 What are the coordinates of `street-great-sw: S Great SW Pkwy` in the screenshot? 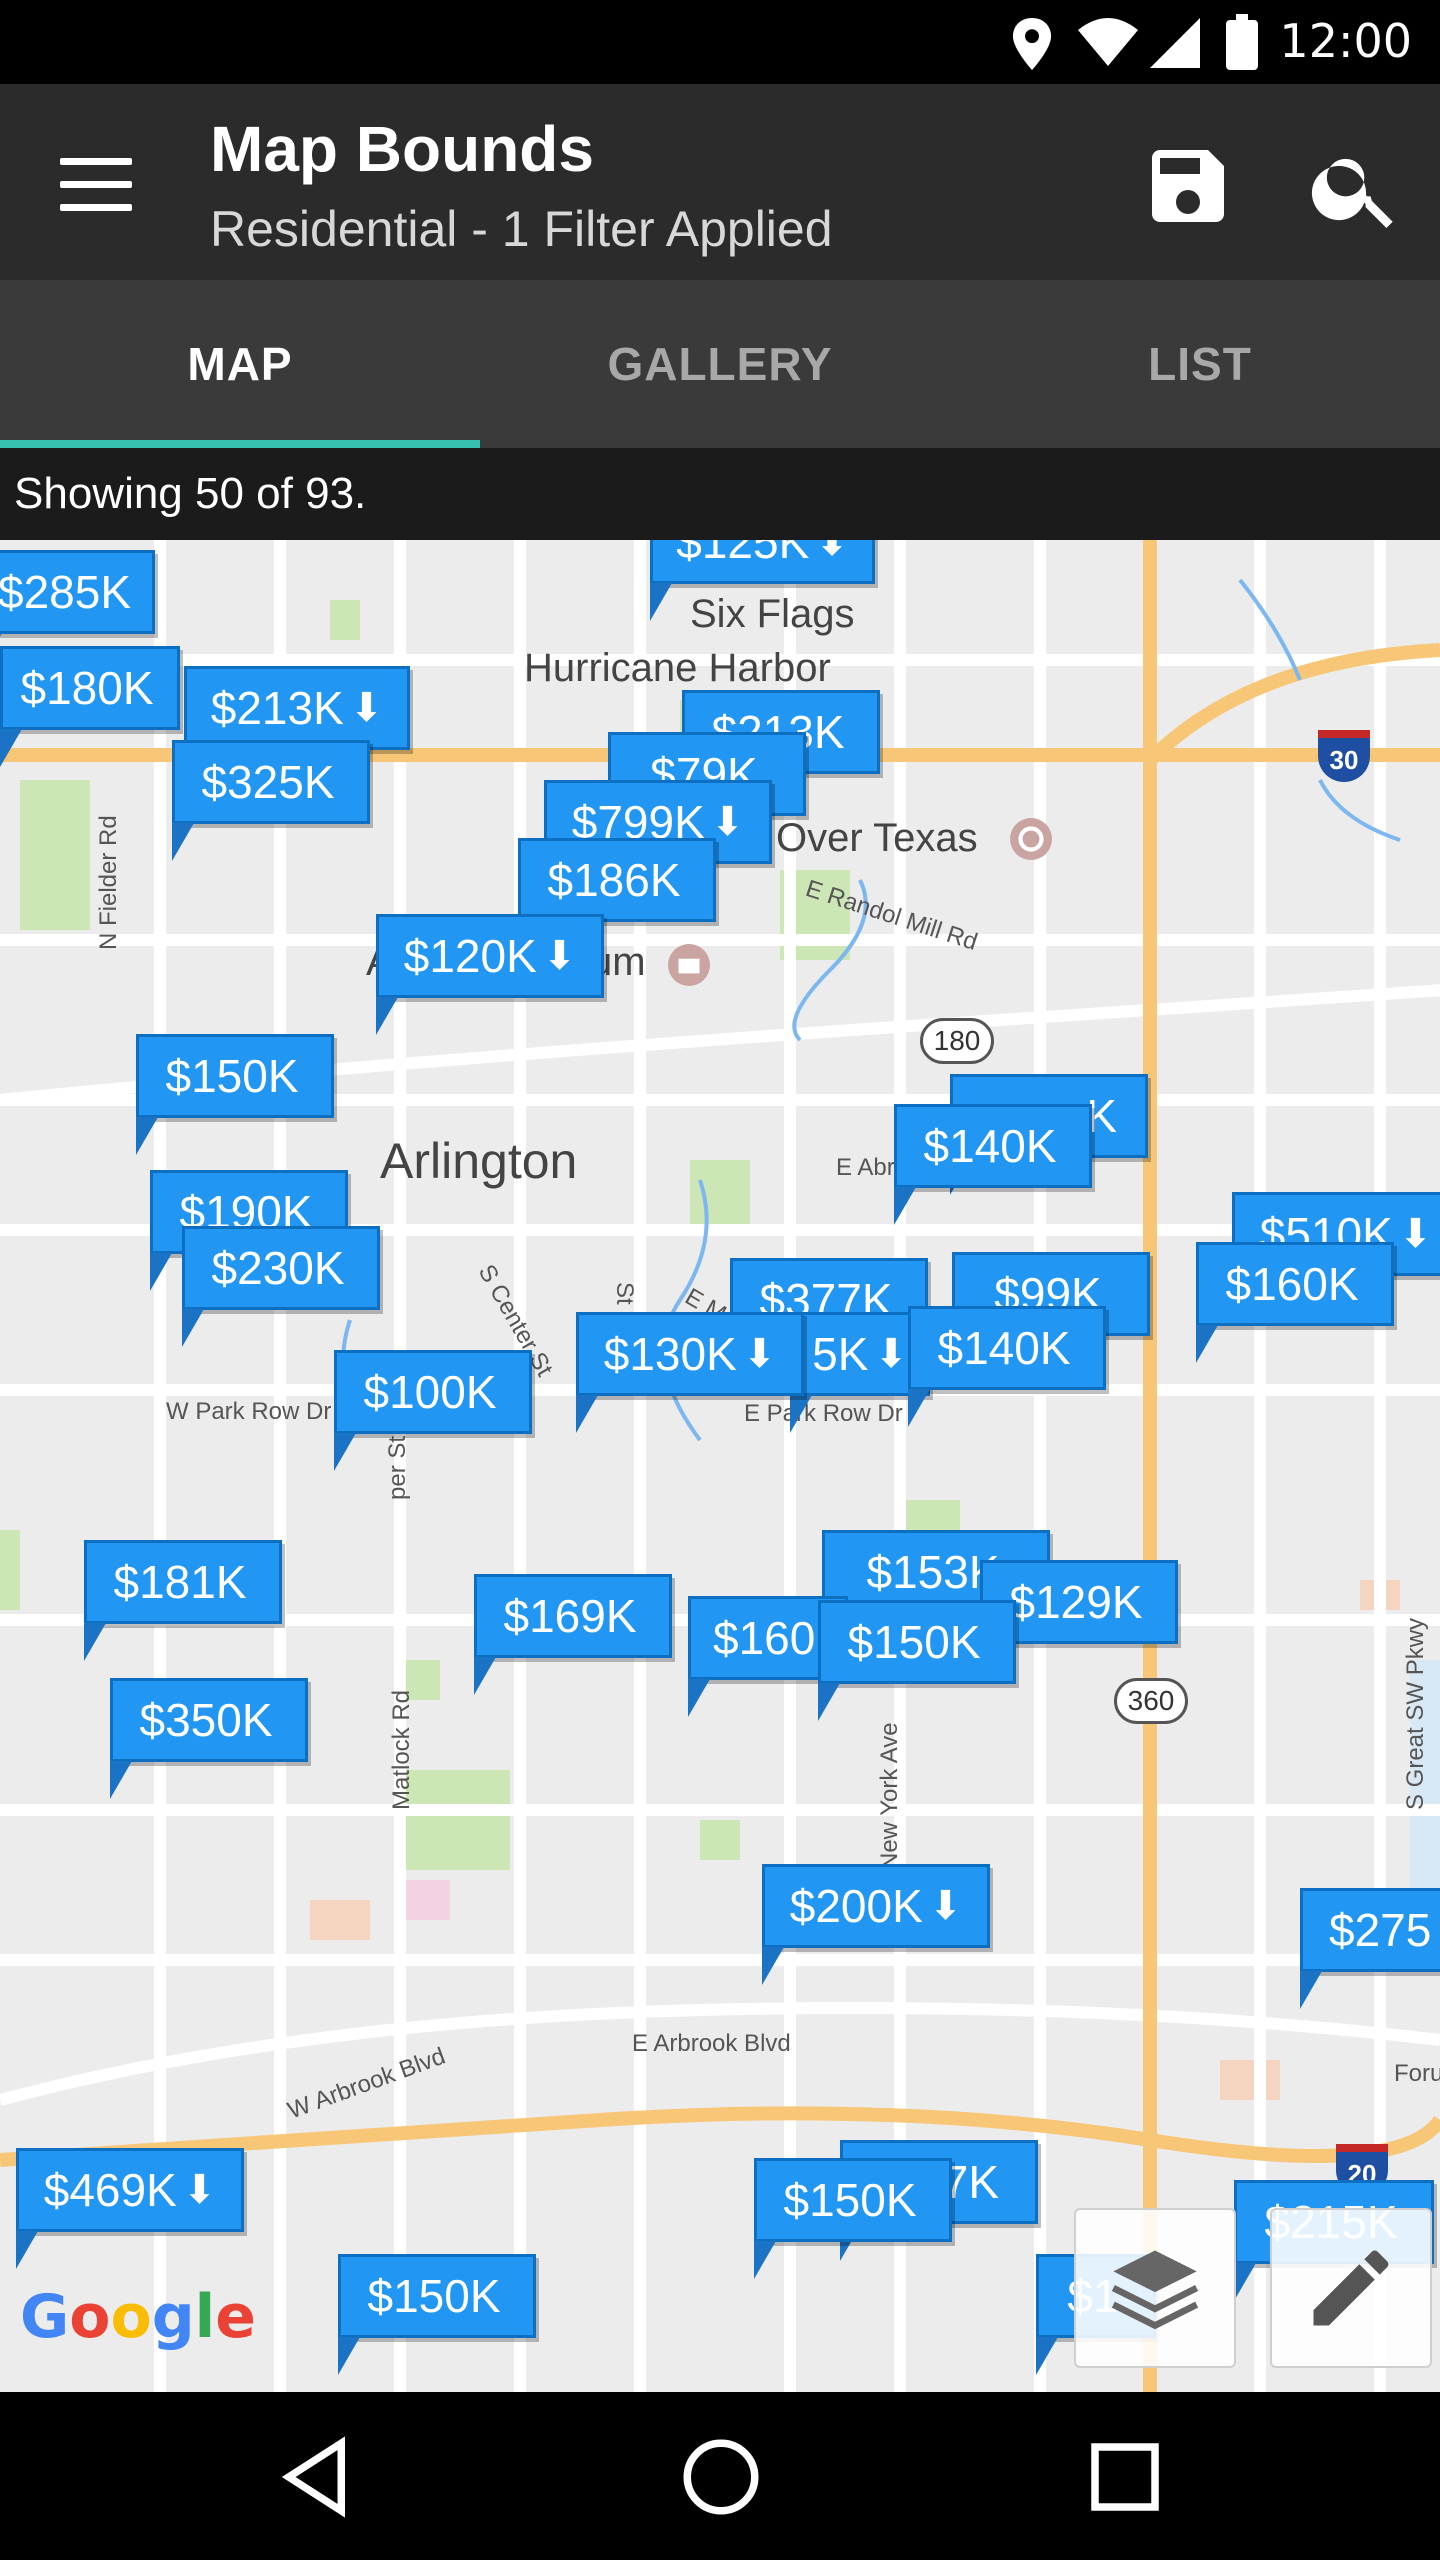 It's located at (1415, 1713).